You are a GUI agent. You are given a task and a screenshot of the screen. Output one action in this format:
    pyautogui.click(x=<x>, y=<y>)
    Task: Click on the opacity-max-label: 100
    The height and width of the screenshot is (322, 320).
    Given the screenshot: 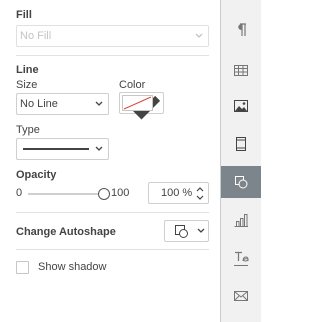 What is the action you would take?
    pyautogui.click(x=120, y=193)
    